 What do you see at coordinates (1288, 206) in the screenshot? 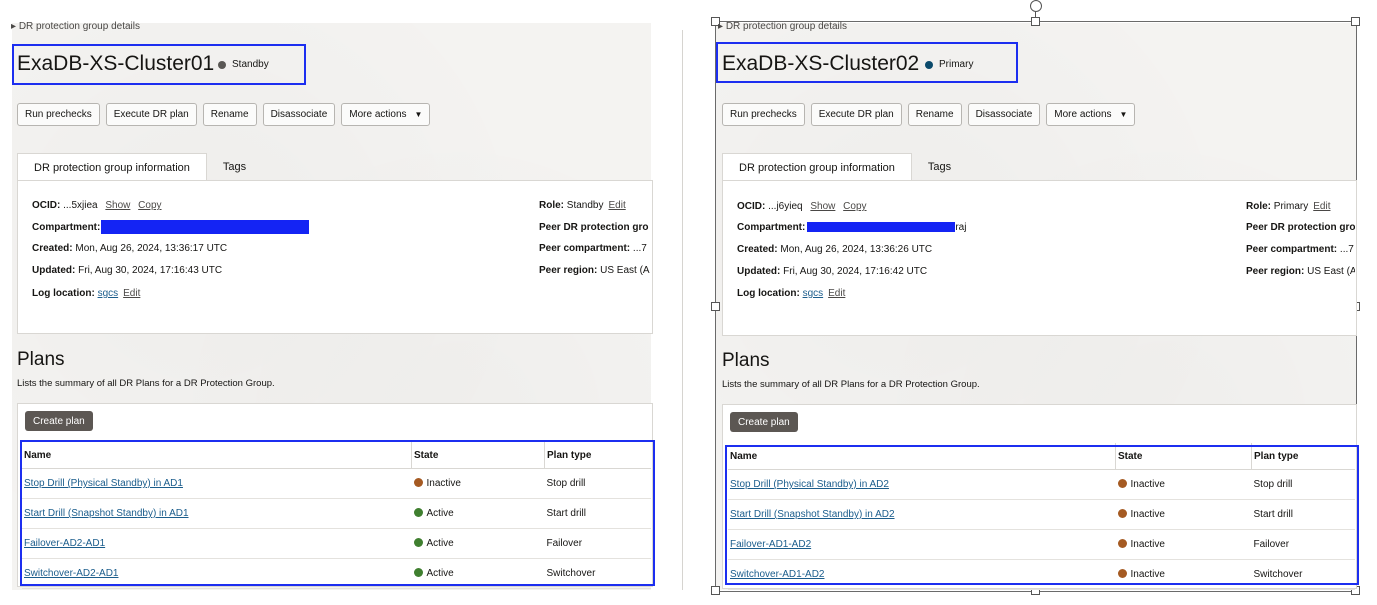
I see `role-field: Role: Primary Edit` at bounding box center [1288, 206].